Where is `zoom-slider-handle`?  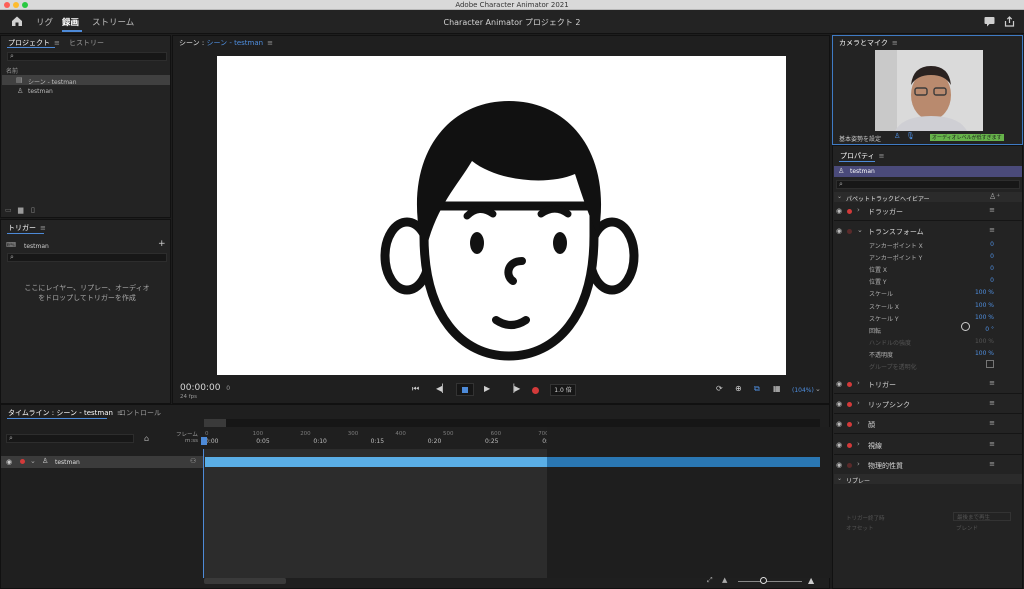 zoom-slider-handle is located at coordinates (763, 580).